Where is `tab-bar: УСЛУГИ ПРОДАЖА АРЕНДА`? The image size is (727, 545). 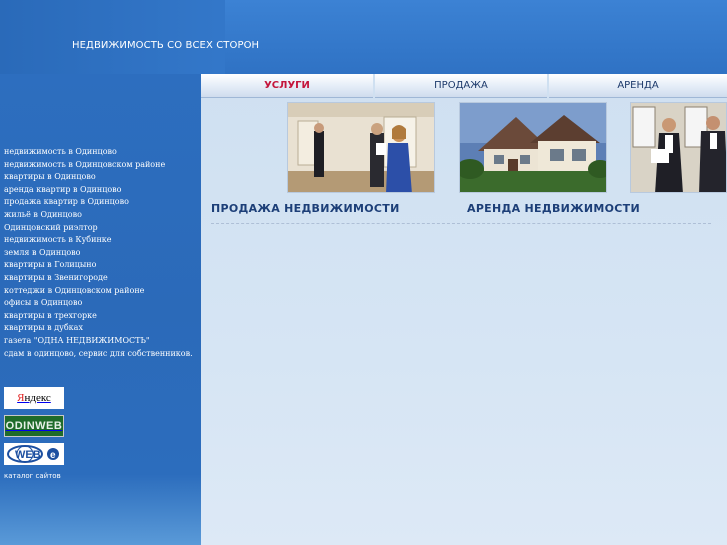 tab-bar: УСЛУГИ ПРОДАЖА АРЕНДА is located at coordinates (464, 86).